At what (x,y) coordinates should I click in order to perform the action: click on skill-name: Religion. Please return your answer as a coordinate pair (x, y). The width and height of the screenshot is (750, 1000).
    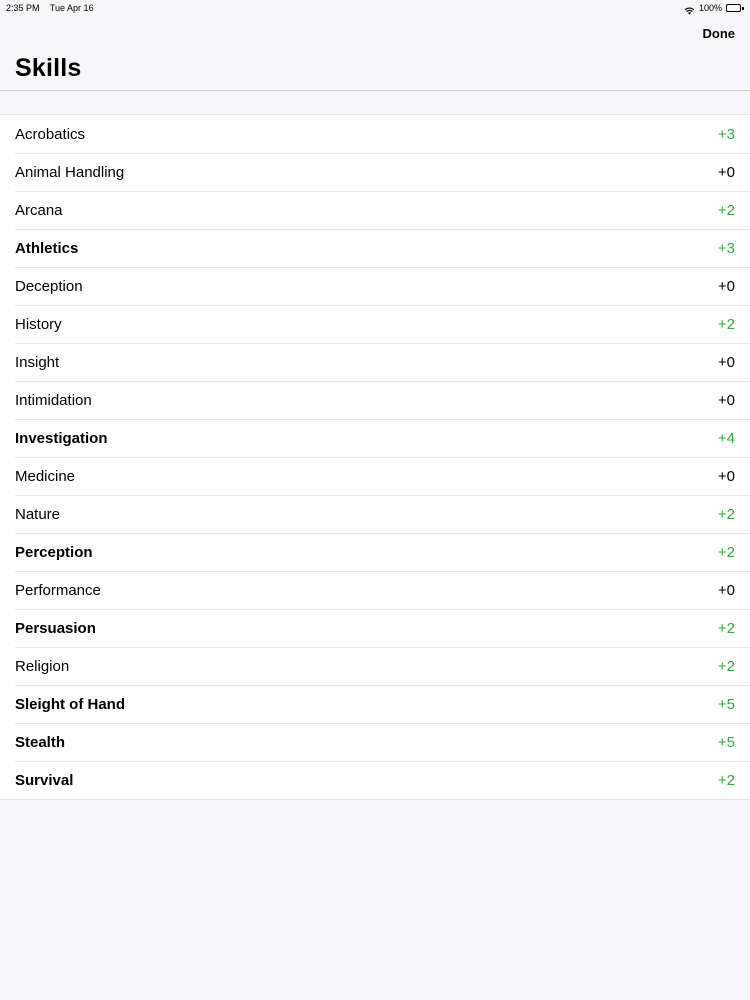
    Looking at the image, I should click on (42, 666).